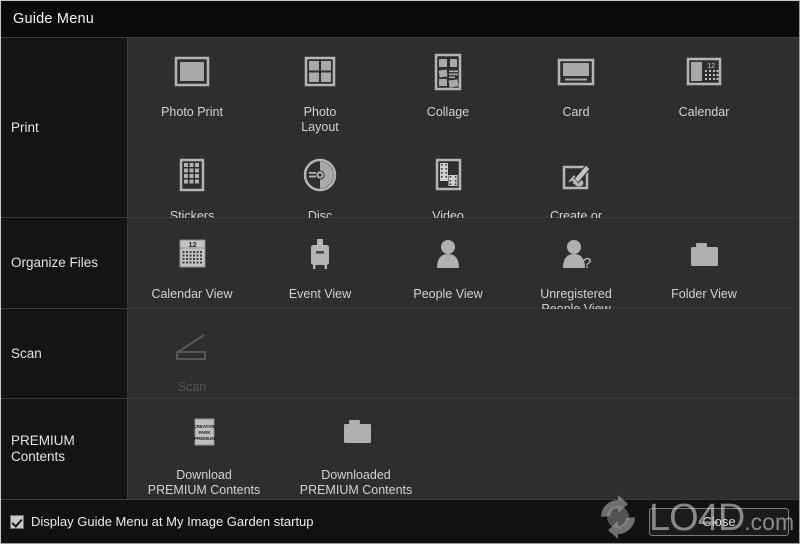 This screenshot has height=544, width=800. I want to click on menu-item-downloaded-premium-contents: Downloaded PREMIUM Contents, so click(356, 455).